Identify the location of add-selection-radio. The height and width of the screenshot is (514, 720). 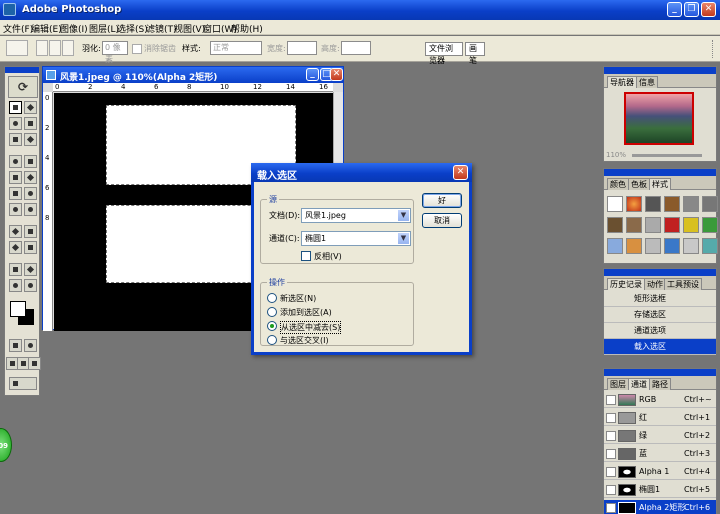
(272, 312).